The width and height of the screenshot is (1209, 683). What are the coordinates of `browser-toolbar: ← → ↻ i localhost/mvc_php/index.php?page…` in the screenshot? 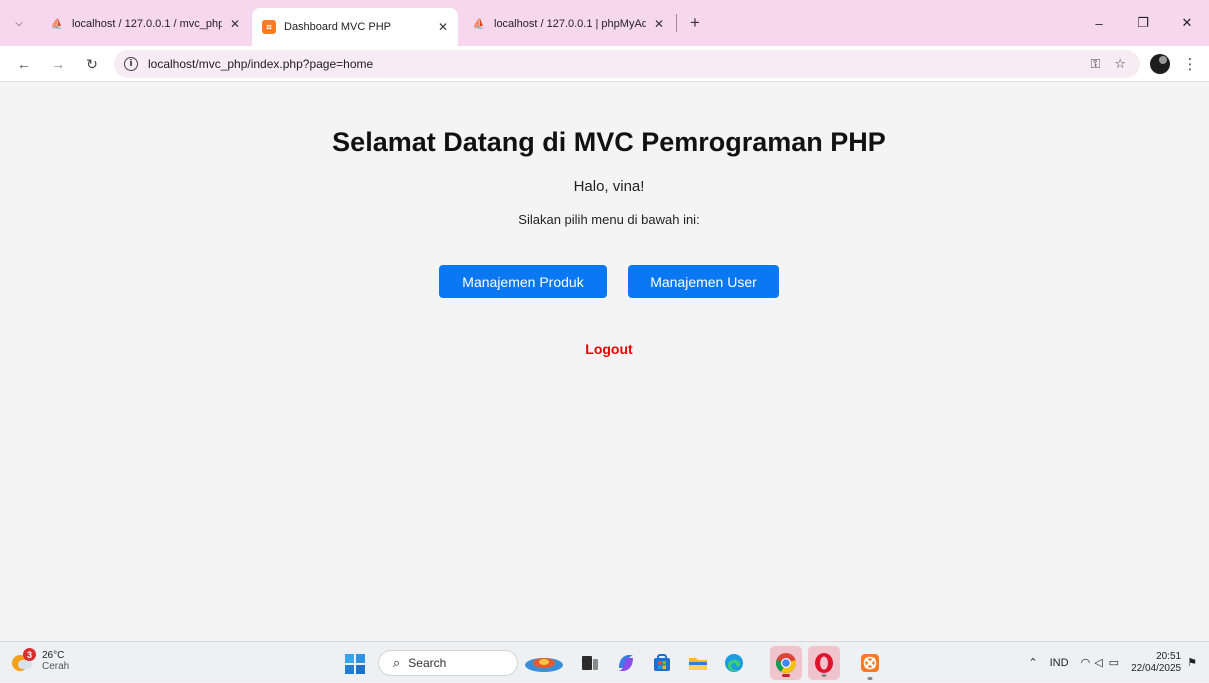 It's located at (604, 64).